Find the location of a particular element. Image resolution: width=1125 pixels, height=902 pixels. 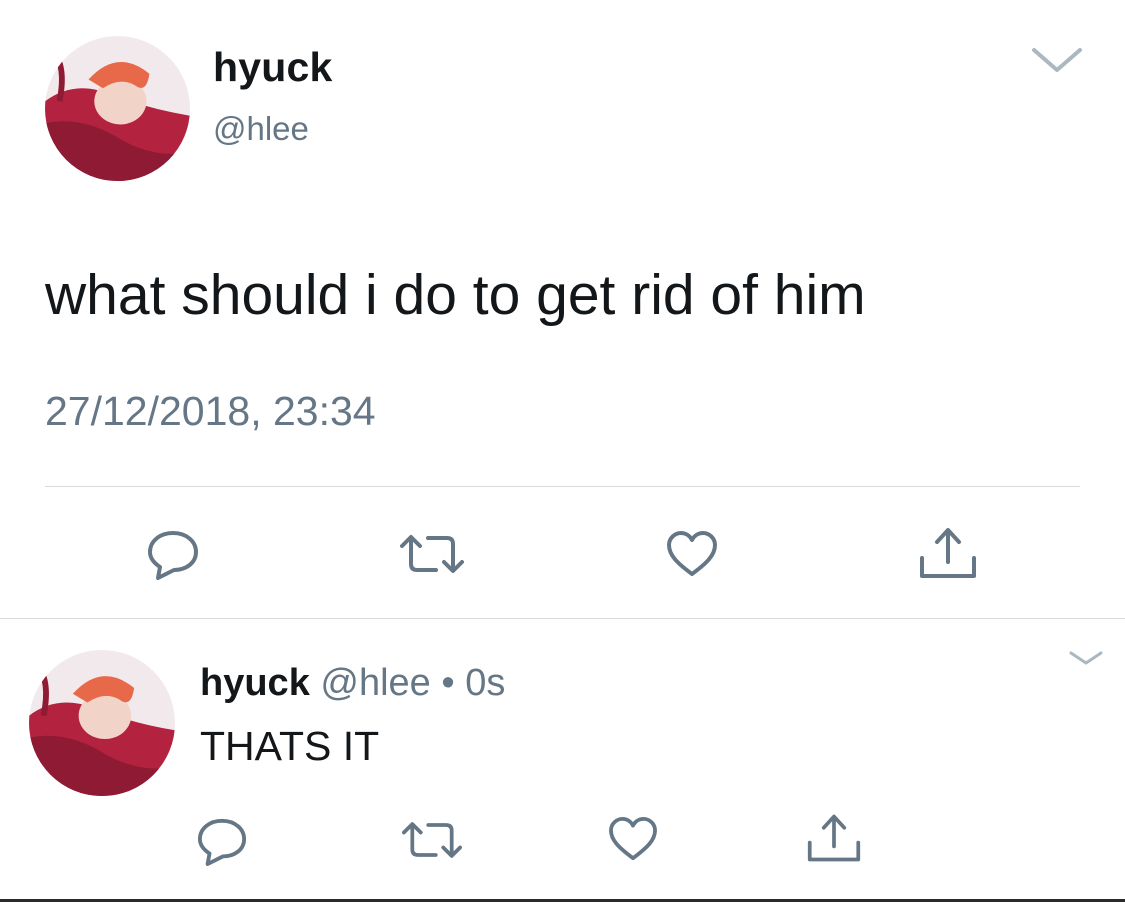

tweet-time: 0s is located at coordinates (485, 683).